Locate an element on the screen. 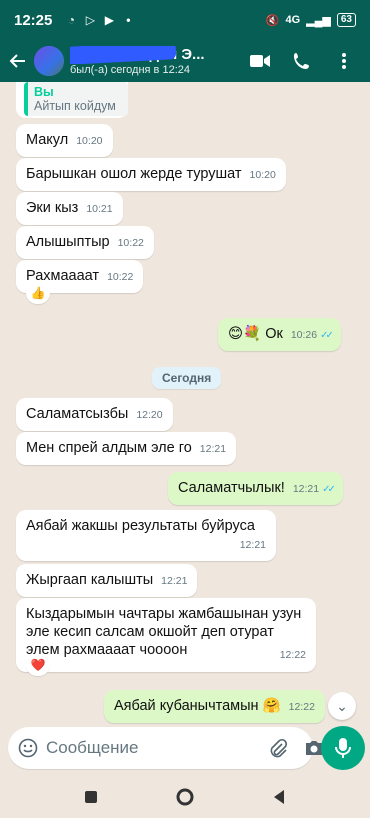 The width and height of the screenshot is (370, 818). message-bubble-outgoing: Саламатчылык! 12:21 ✓✓ is located at coordinates (255, 489).